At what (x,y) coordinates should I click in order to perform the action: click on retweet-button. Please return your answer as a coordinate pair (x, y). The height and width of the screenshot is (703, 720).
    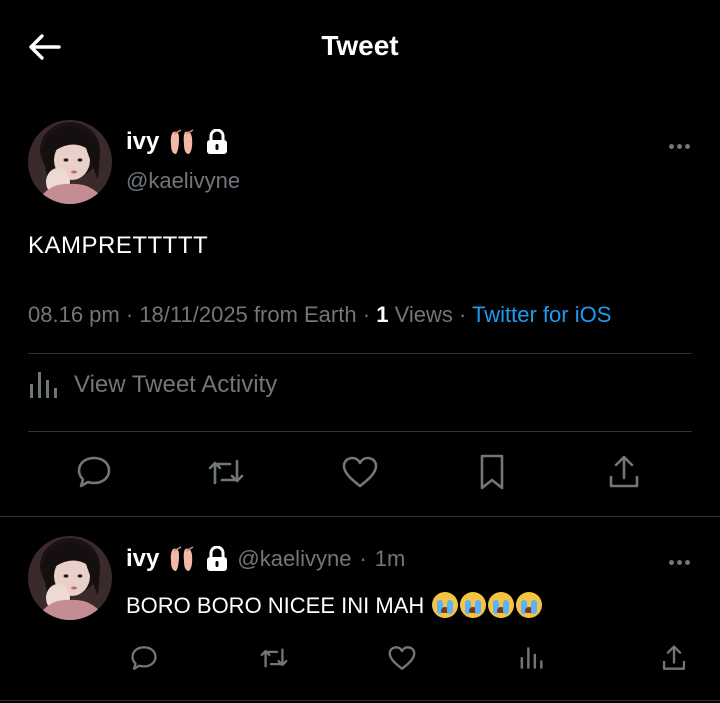
    Looking at the image, I should click on (226, 472).